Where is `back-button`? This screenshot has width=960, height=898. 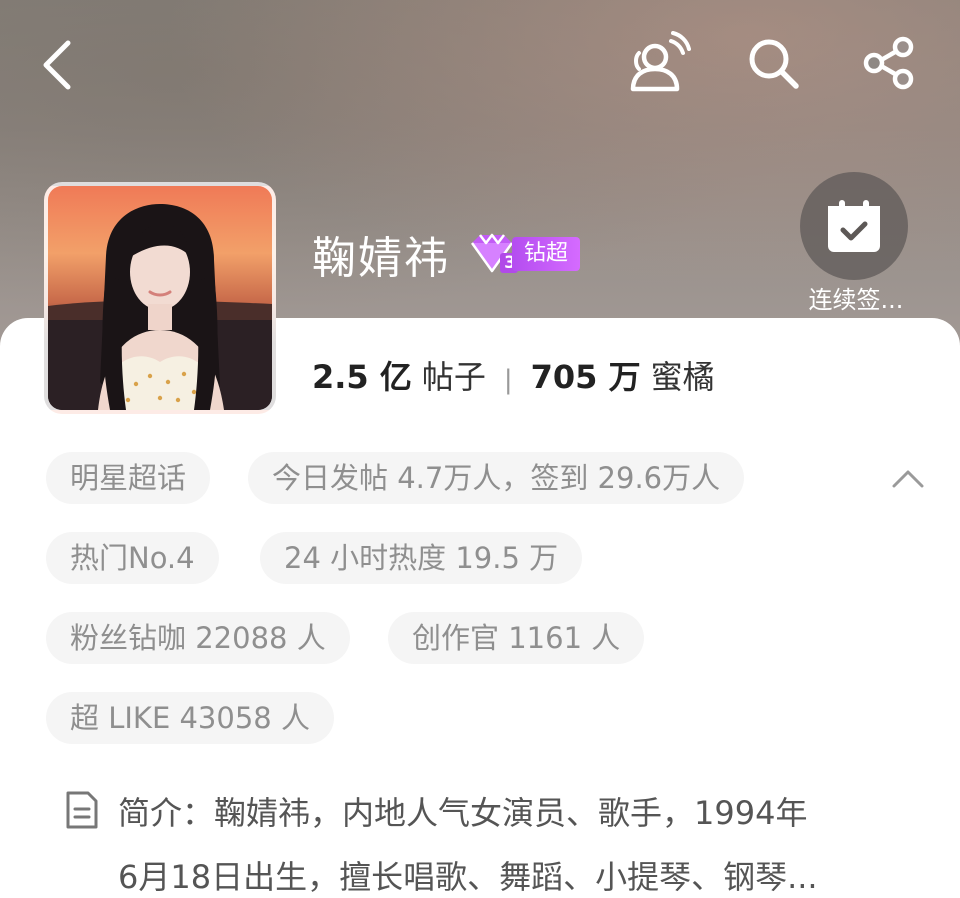 back-button is located at coordinates (56, 65).